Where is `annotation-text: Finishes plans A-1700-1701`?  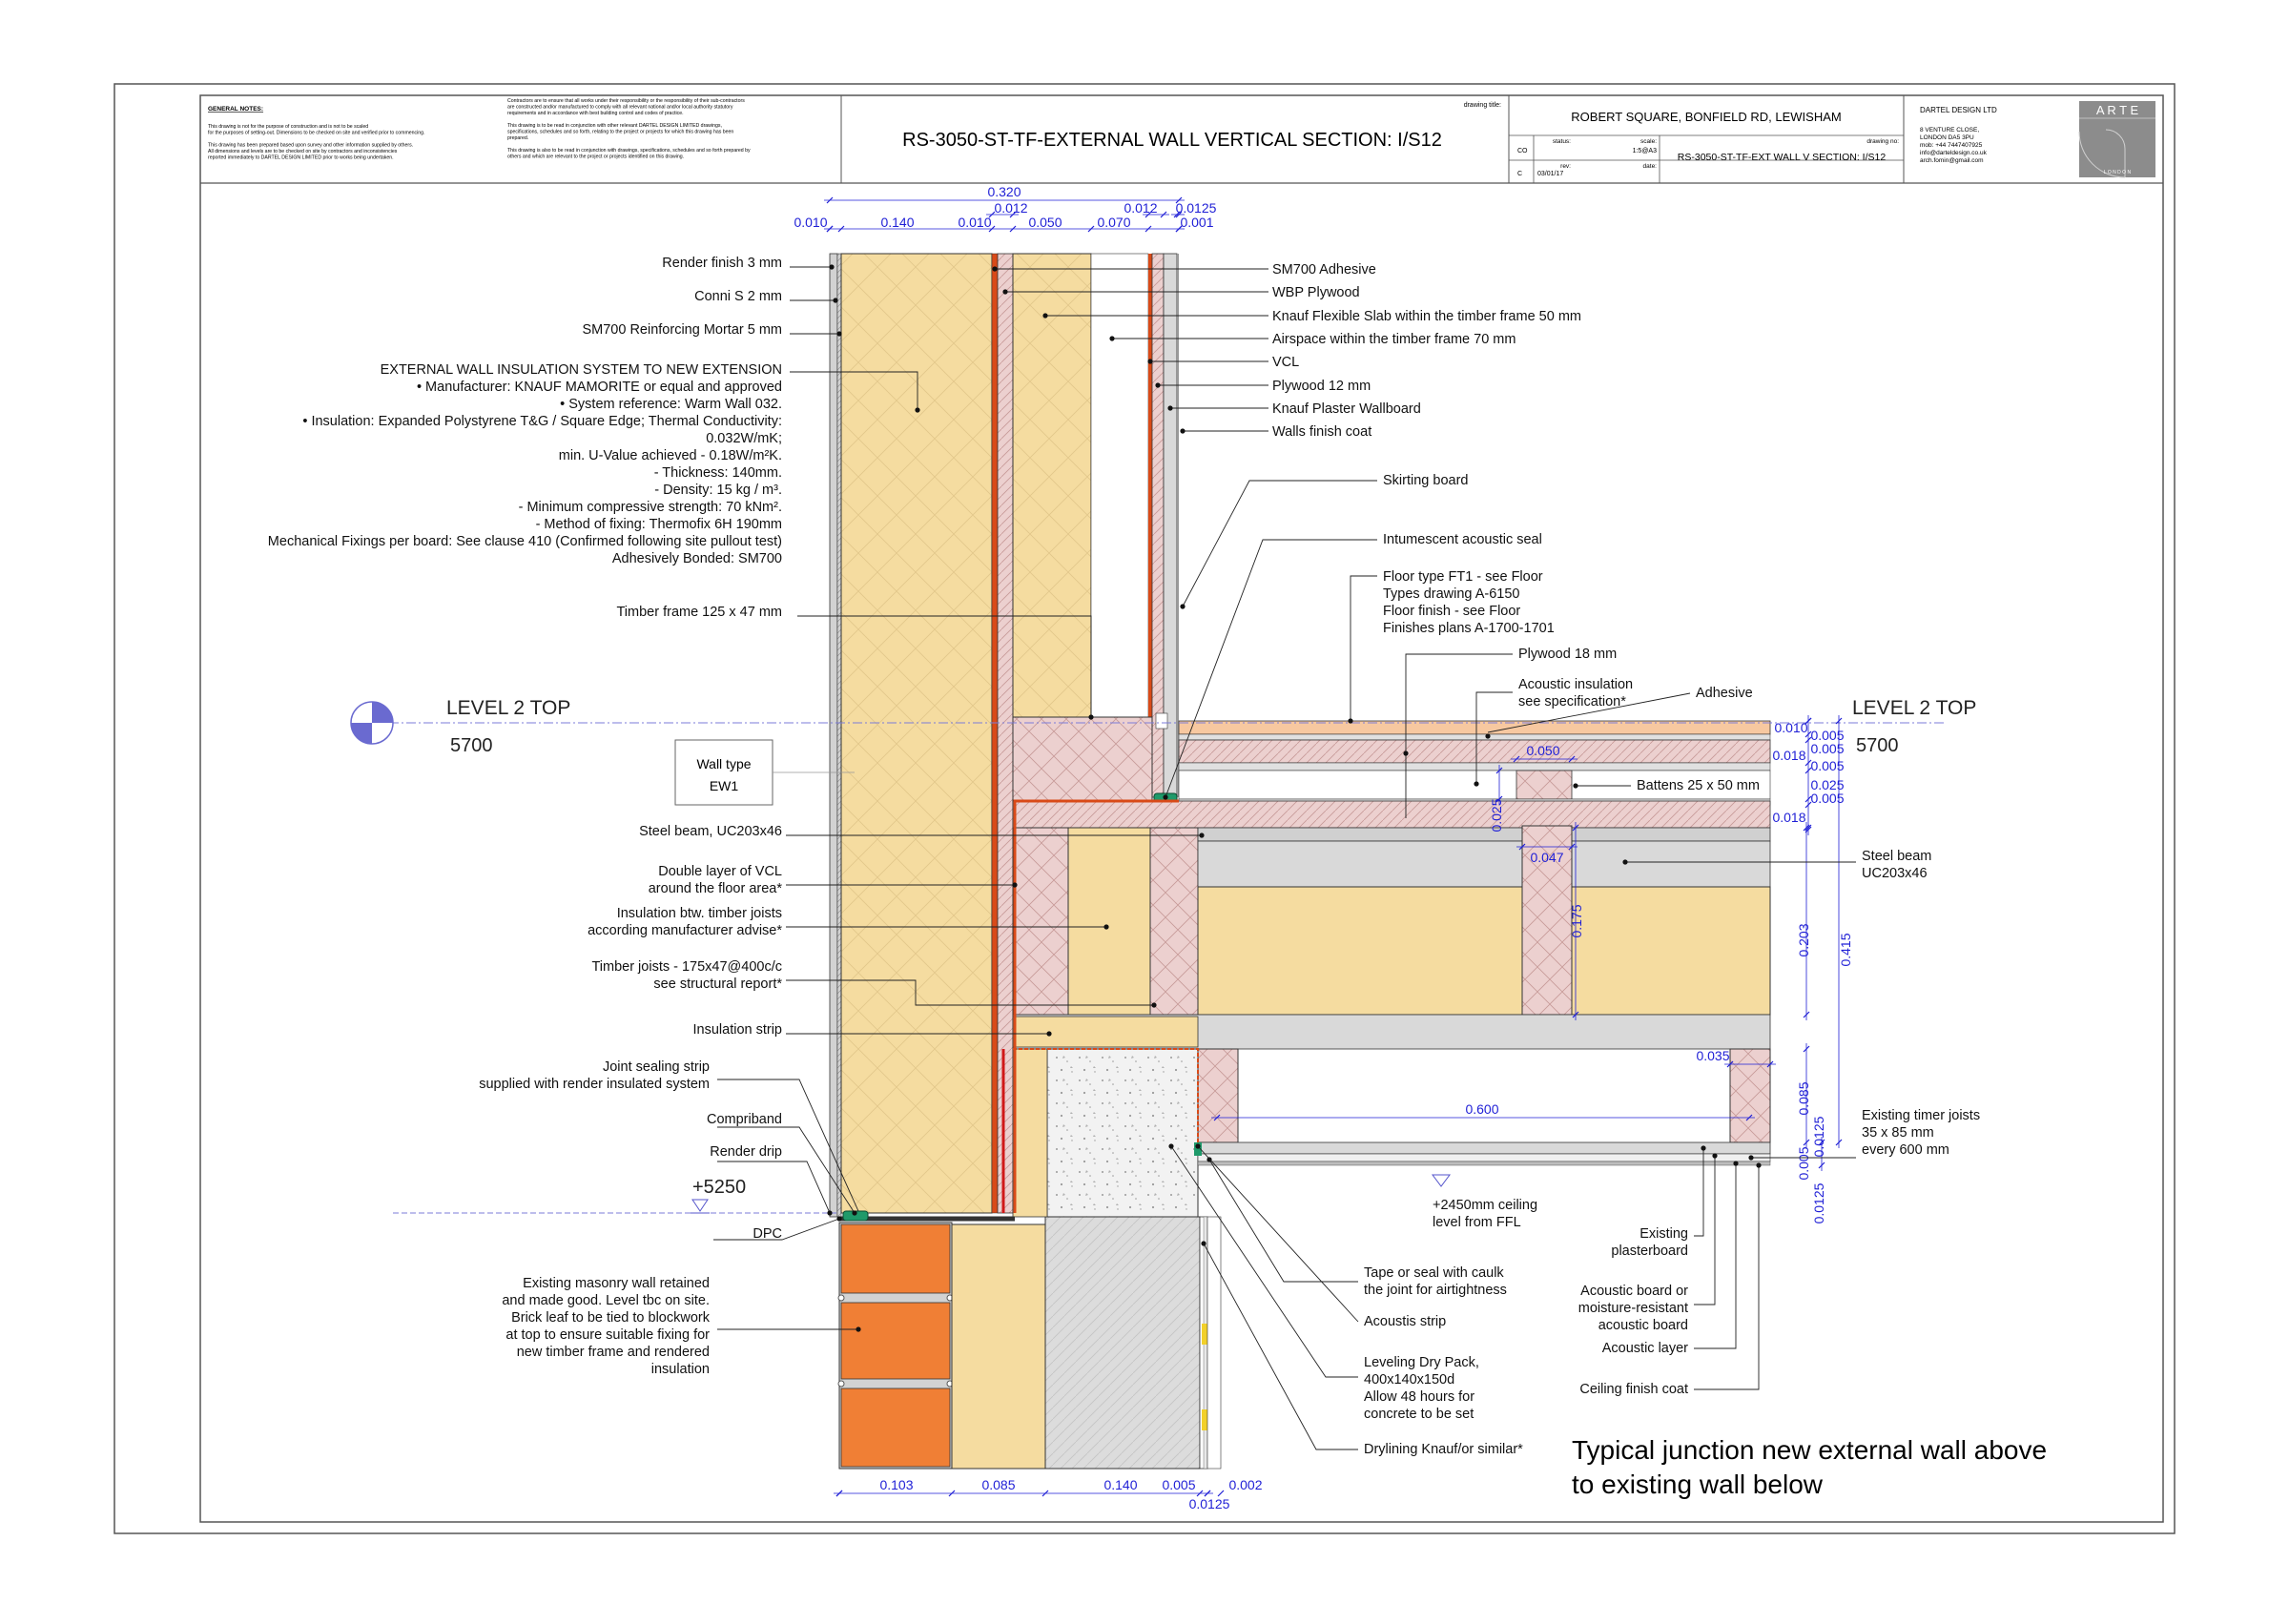 annotation-text: Finishes plans A-1700-1701 is located at coordinates (1469, 628).